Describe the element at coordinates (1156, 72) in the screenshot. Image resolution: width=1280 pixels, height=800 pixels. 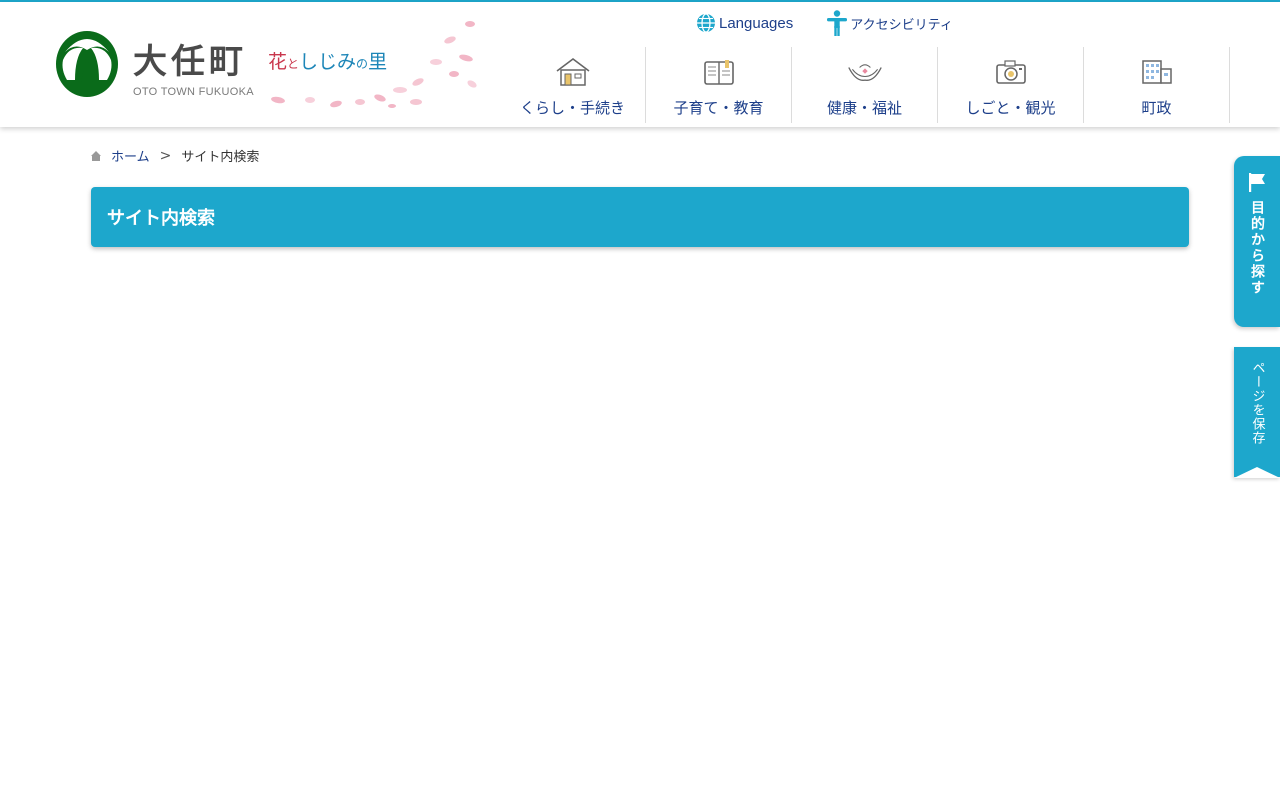
I see `building-icon` at that location.